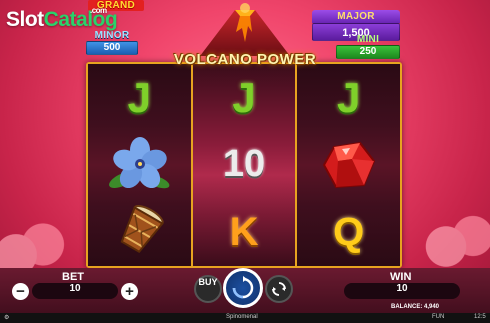 Image resolution: width=490 pixels, height=323 pixels. What do you see at coordinates (368, 52) in the screenshot?
I see `jackpot-mini-value: 250` at bounding box center [368, 52].